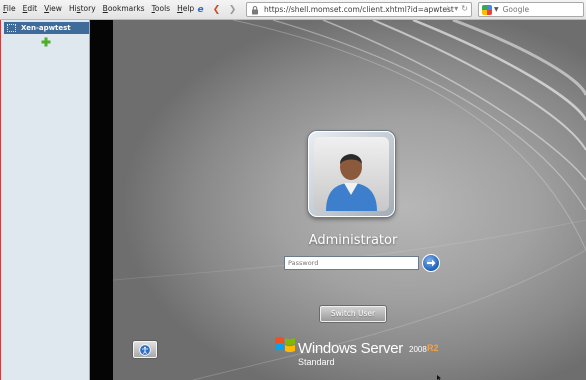 The width and height of the screenshot is (586, 380). I want to click on nav-buttons: e ❮ ❯, so click(216, 9).